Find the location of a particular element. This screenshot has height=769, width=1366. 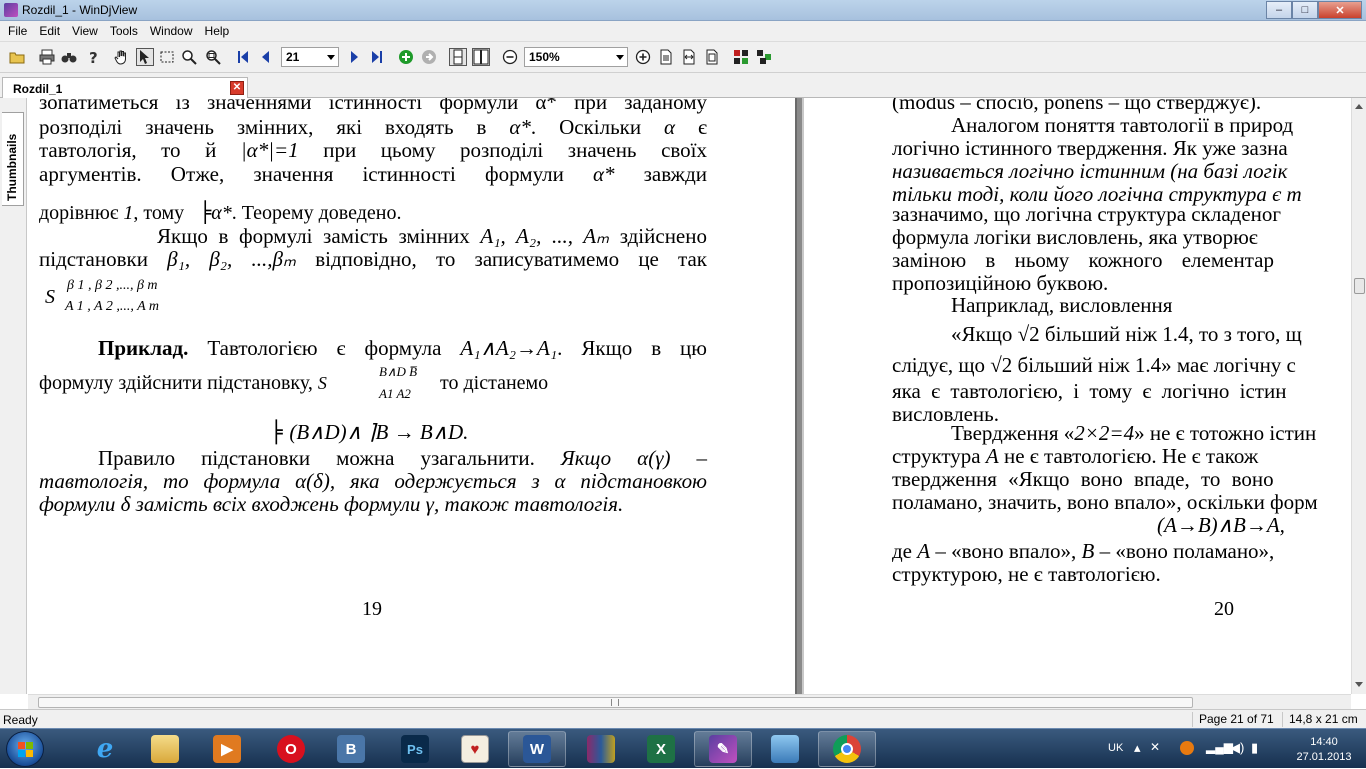

folder-icon is located at coordinates (165, 749).